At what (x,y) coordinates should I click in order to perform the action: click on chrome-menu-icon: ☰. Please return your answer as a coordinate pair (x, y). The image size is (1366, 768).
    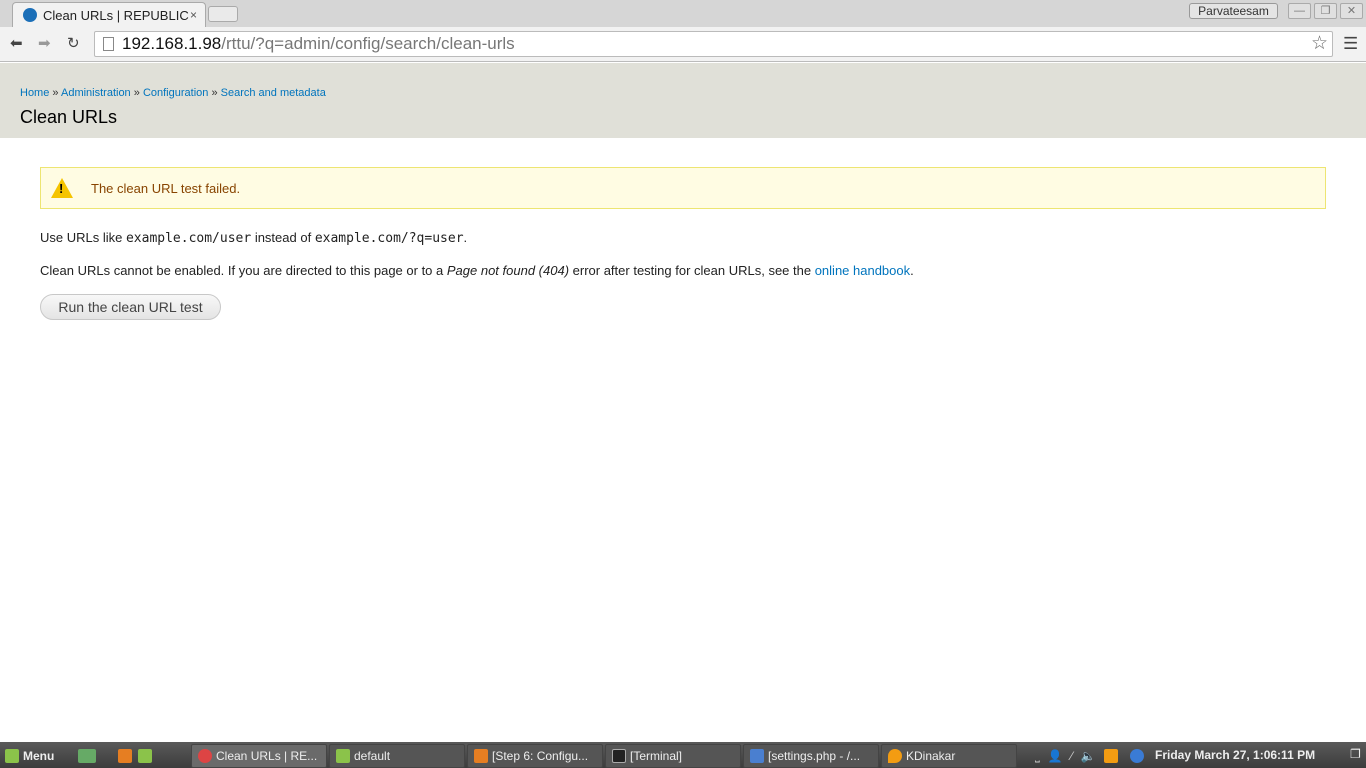
    Looking at the image, I should click on (1350, 44).